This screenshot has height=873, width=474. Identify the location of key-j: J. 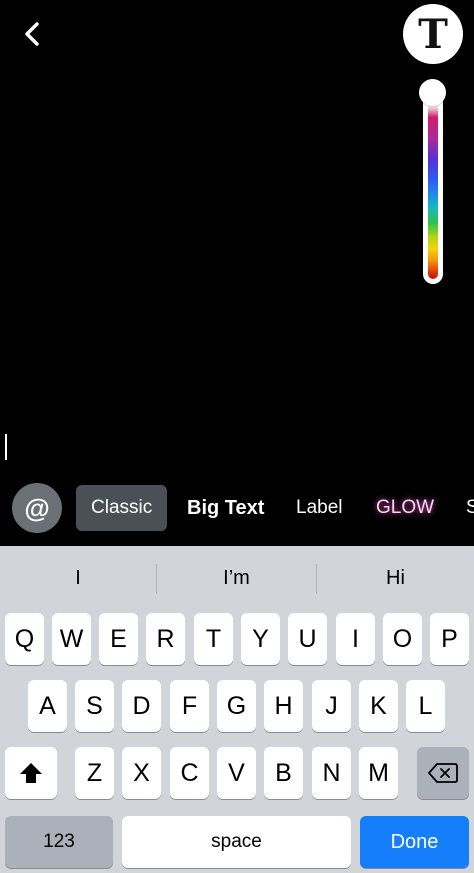
(331, 706).